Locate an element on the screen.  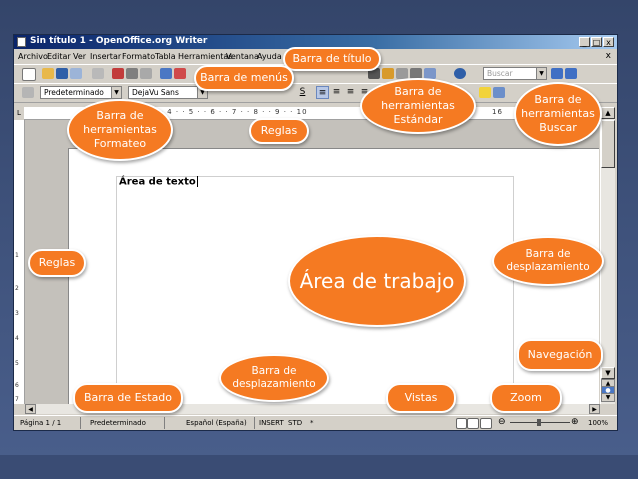
new-document-icon is located at coordinates (29, 74).